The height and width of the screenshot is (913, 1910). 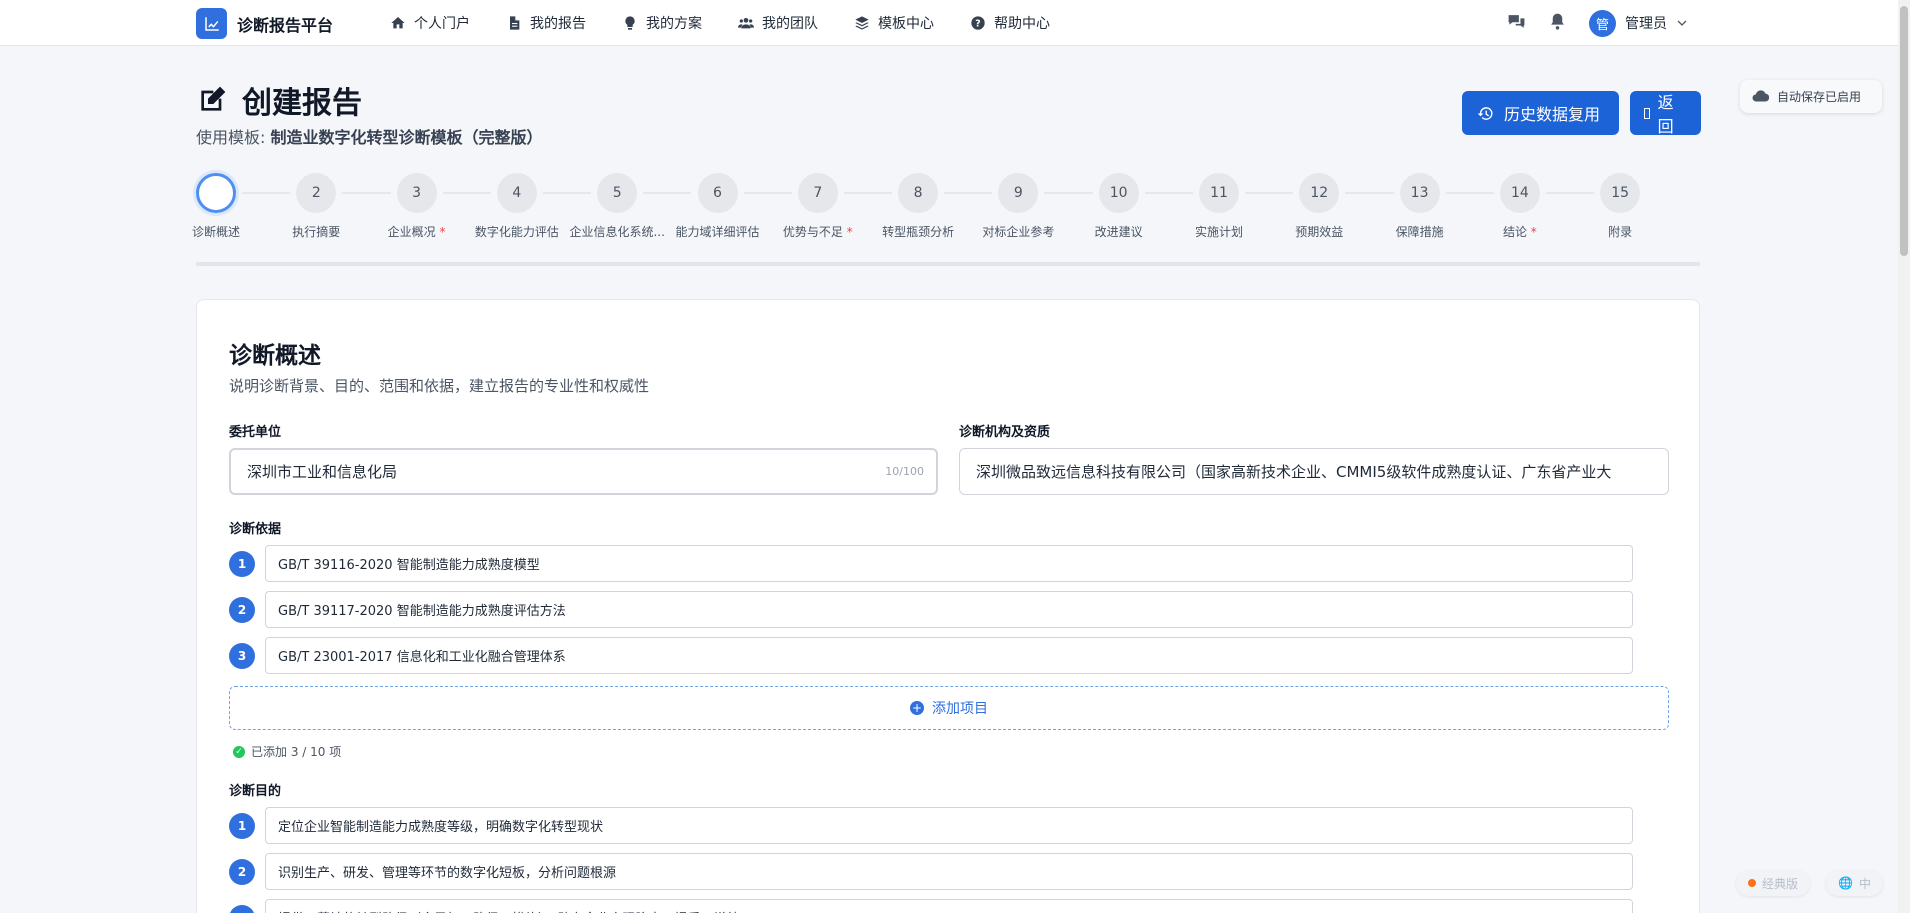 I want to click on nav-item-help: ? 帮助中心, so click(x=1010, y=23).